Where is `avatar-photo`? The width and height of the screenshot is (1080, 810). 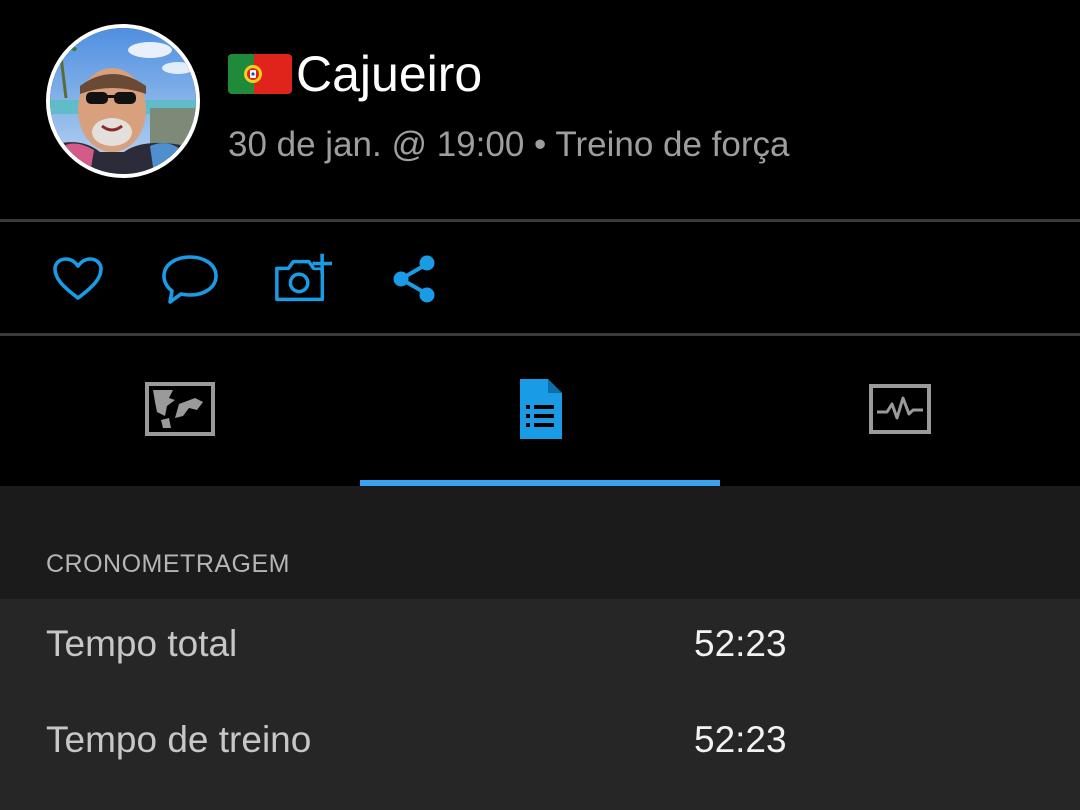 avatar-photo is located at coordinates (123, 101).